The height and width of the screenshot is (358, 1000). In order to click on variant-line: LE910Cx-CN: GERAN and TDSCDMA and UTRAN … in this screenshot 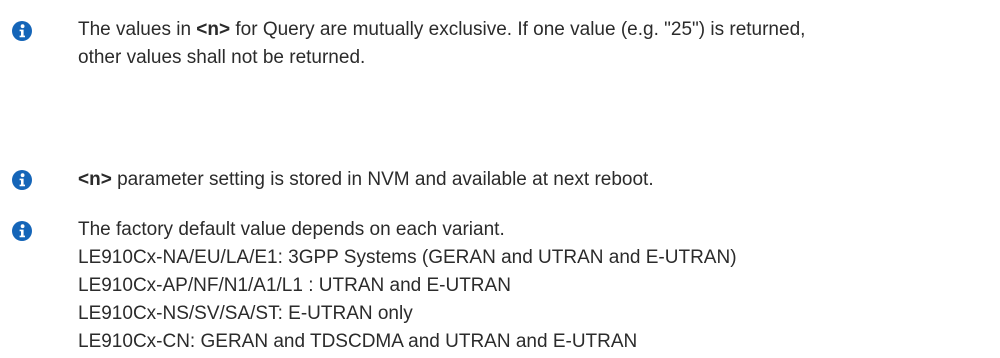, I will do `click(358, 341)`.